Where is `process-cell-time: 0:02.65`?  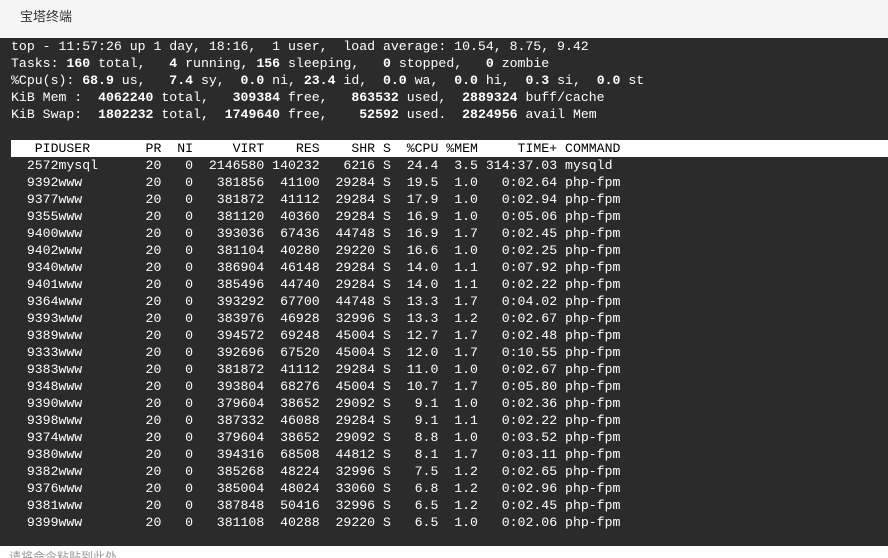 process-cell-time: 0:02.65 is located at coordinates (521, 471).